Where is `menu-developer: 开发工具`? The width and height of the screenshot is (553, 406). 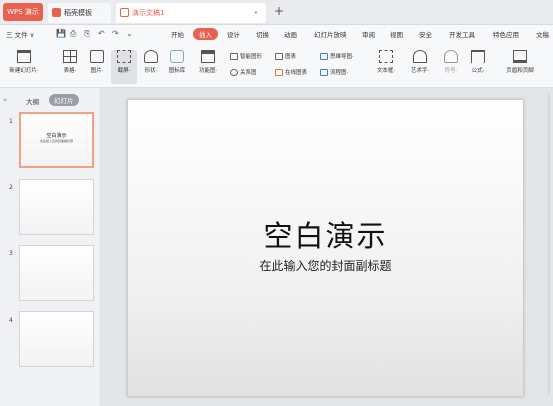
menu-developer: 开发工具 is located at coordinates (462, 34).